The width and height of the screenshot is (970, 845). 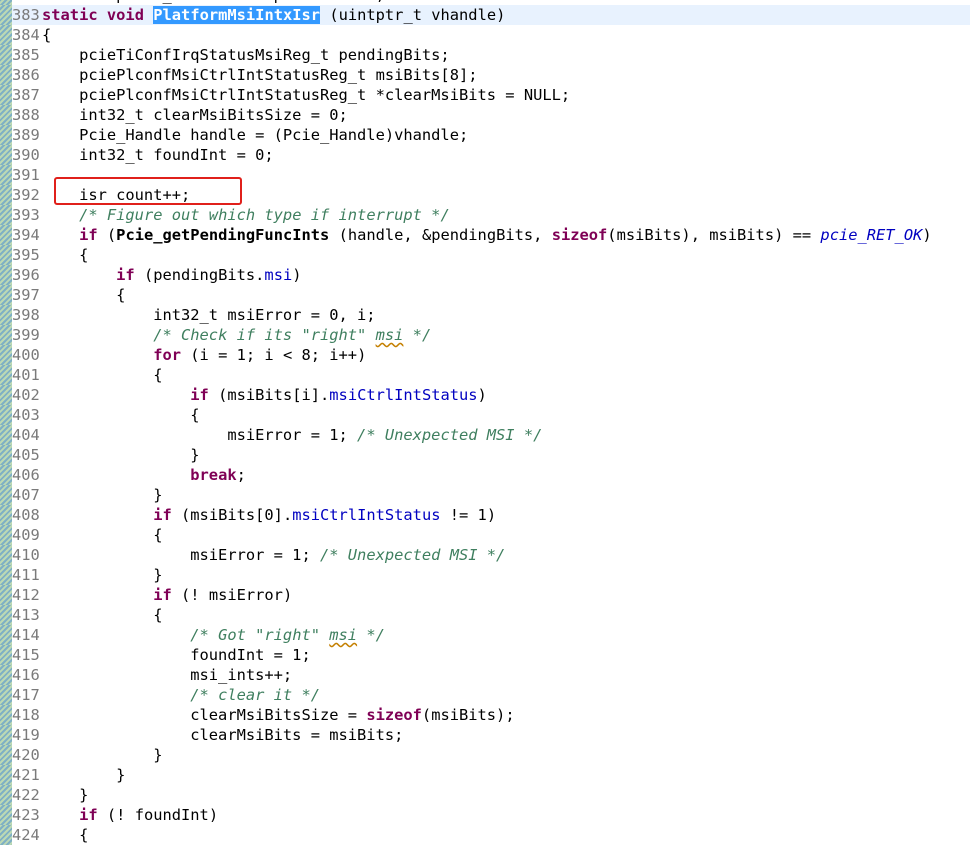 I want to click on code-line: 414 /* Got "right" msi */, so click(x=485, y=635).